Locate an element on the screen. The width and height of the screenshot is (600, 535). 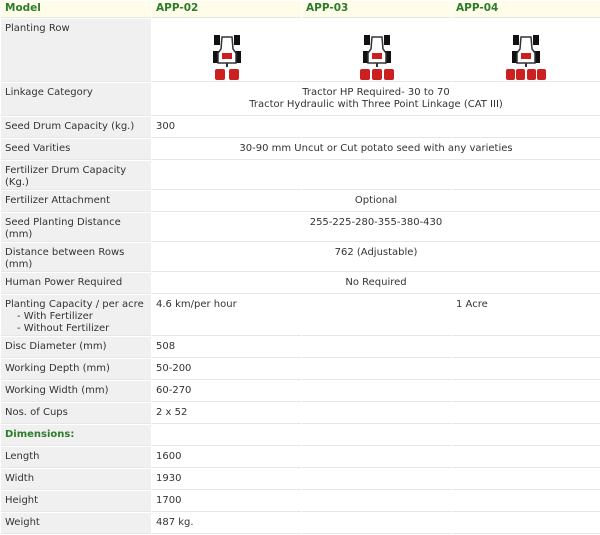
header-app-02: APP-02 is located at coordinates (226, 9).